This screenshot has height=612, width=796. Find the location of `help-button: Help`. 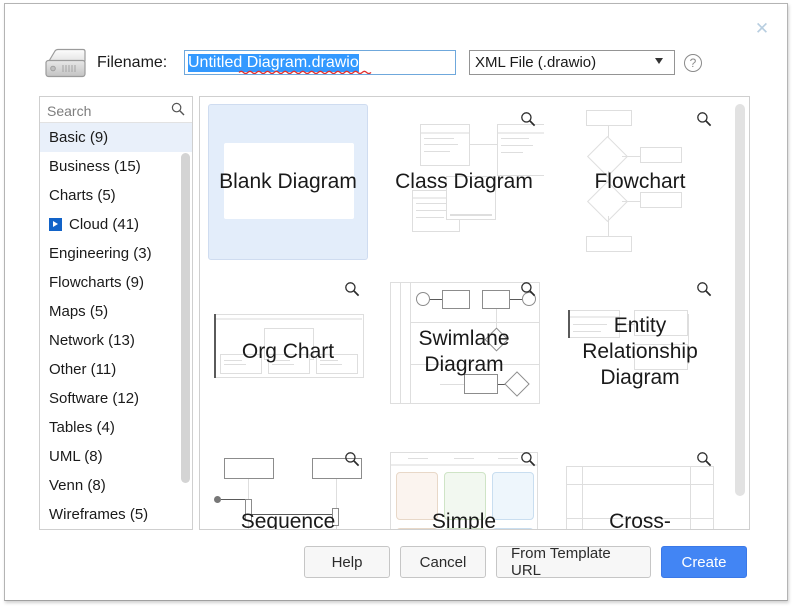

help-button: Help is located at coordinates (347, 562).